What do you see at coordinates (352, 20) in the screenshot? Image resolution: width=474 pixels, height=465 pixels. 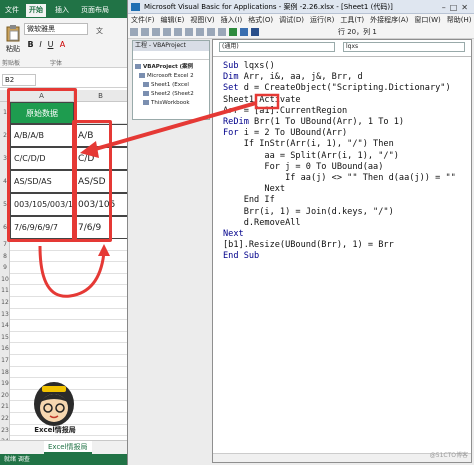 I see `menu-tools: 工具(T)` at bounding box center [352, 20].